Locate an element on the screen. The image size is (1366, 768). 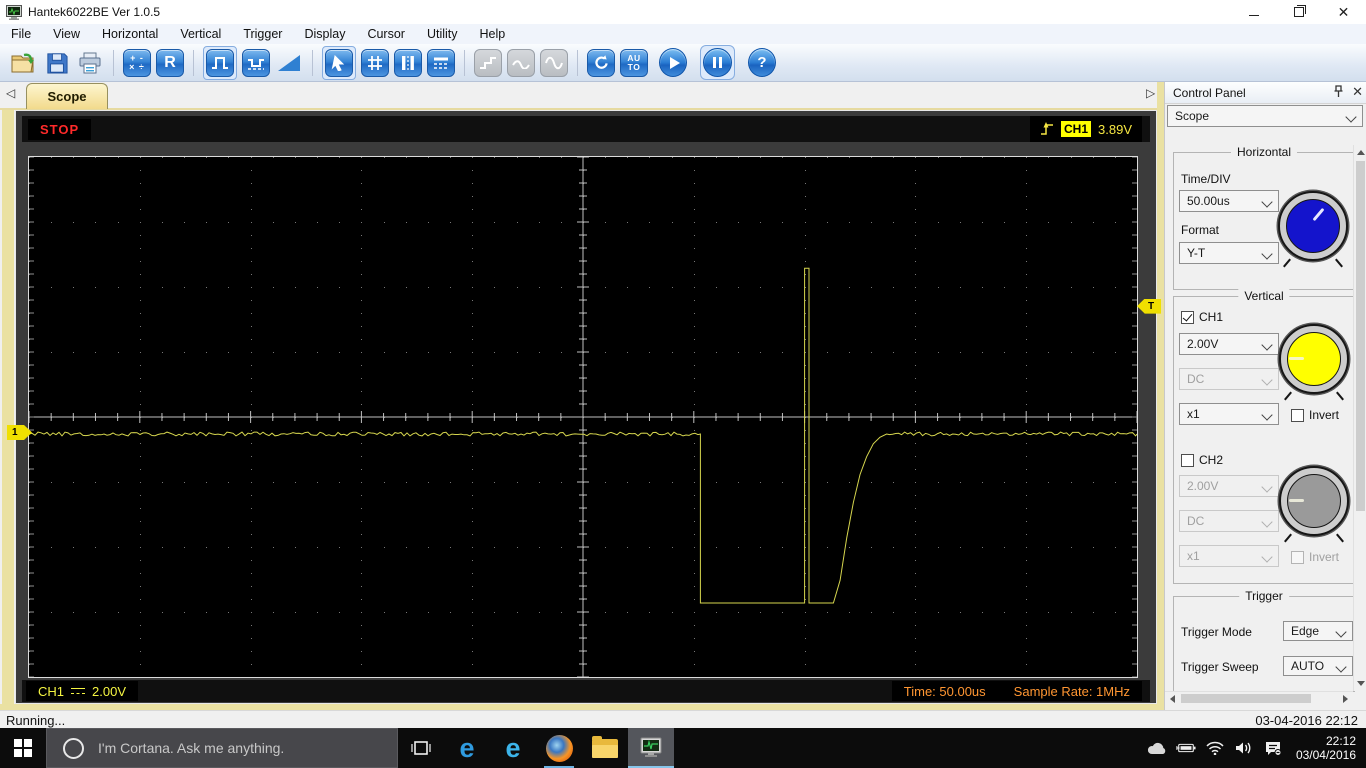
channel2-wave-button is located at coordinates (256, 62).